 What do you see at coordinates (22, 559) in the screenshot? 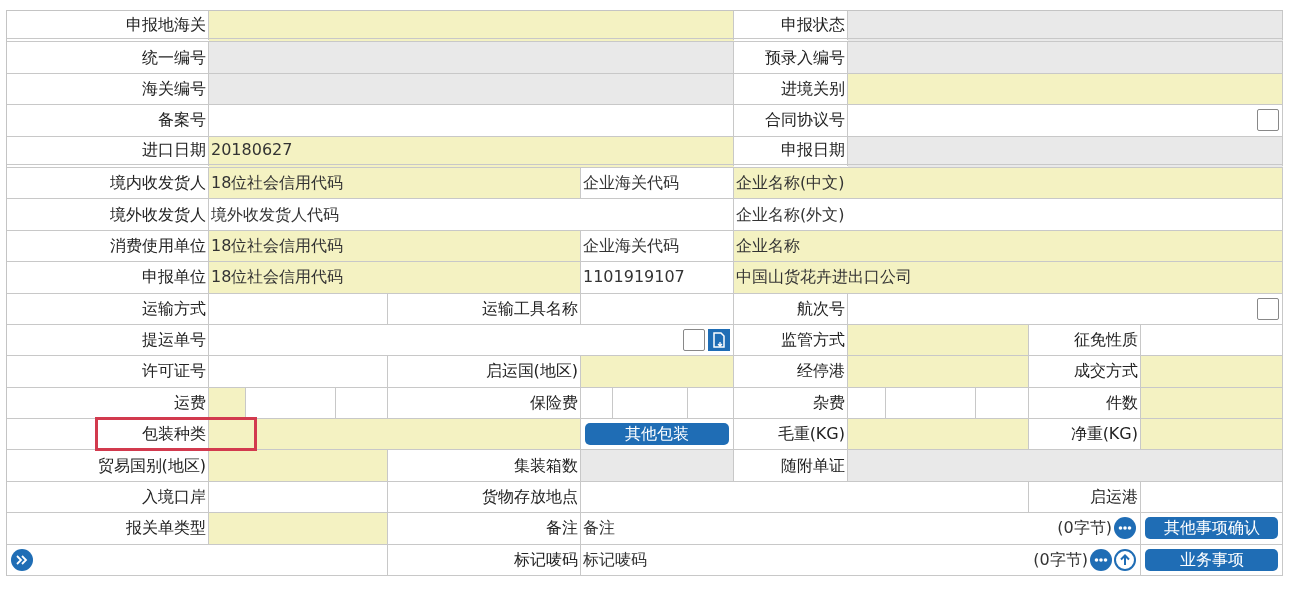
I see `expand-icon` at bounding box center [22, 559].